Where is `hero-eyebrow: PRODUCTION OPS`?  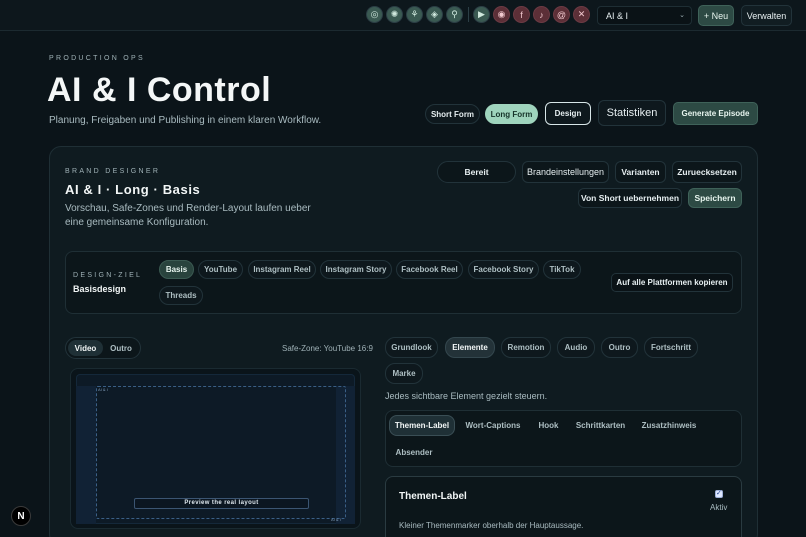 hero-eyebrow: PRODUCTION OPS is located at coordinates (97, 58).